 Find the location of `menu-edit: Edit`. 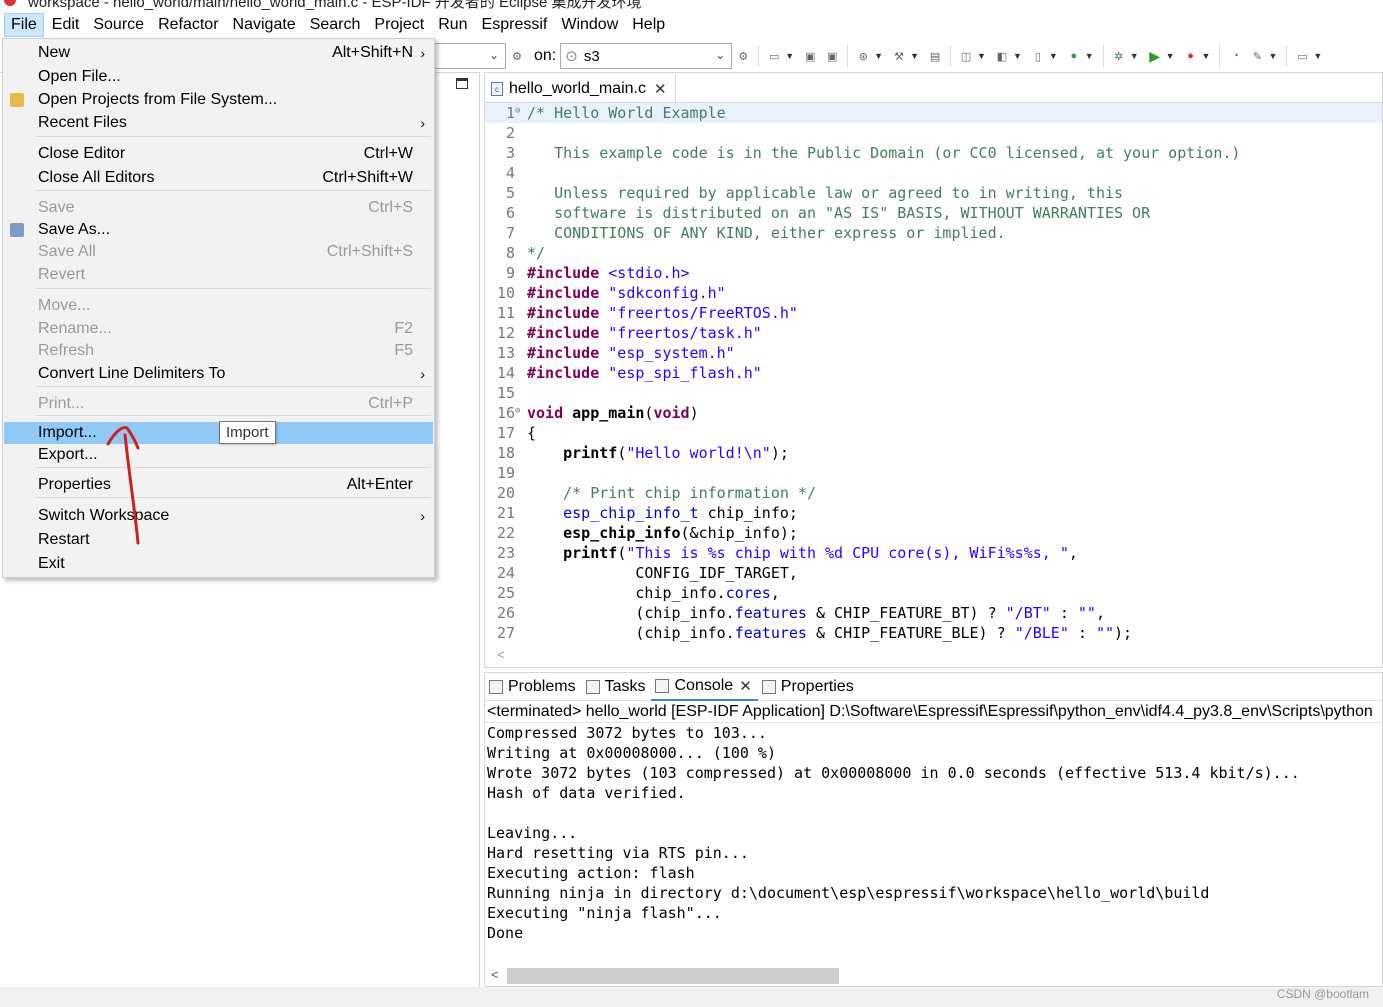

menu-edit: Edit is located at coordinates (66, 25).